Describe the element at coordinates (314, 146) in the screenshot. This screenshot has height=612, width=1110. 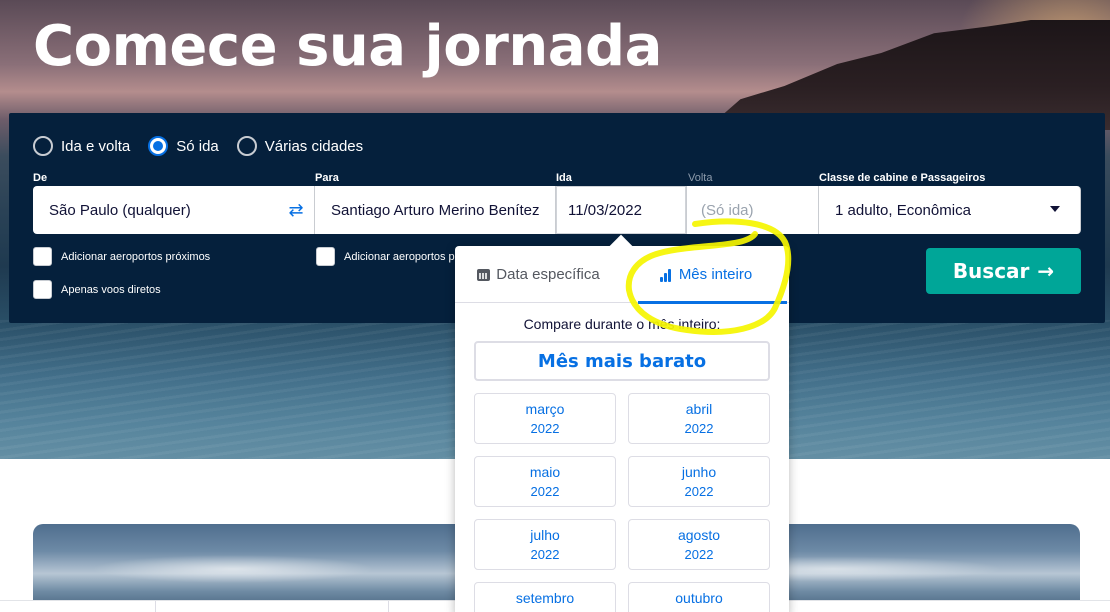
I see `trip-type-multi-city-label: Várias cidades` at that location.